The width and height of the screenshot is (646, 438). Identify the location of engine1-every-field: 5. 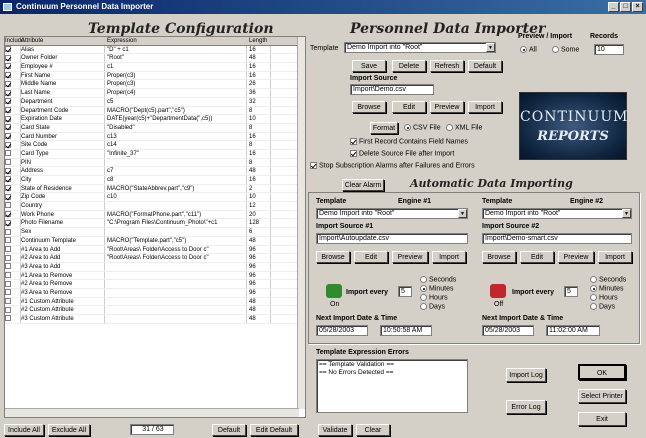
(405, 291).